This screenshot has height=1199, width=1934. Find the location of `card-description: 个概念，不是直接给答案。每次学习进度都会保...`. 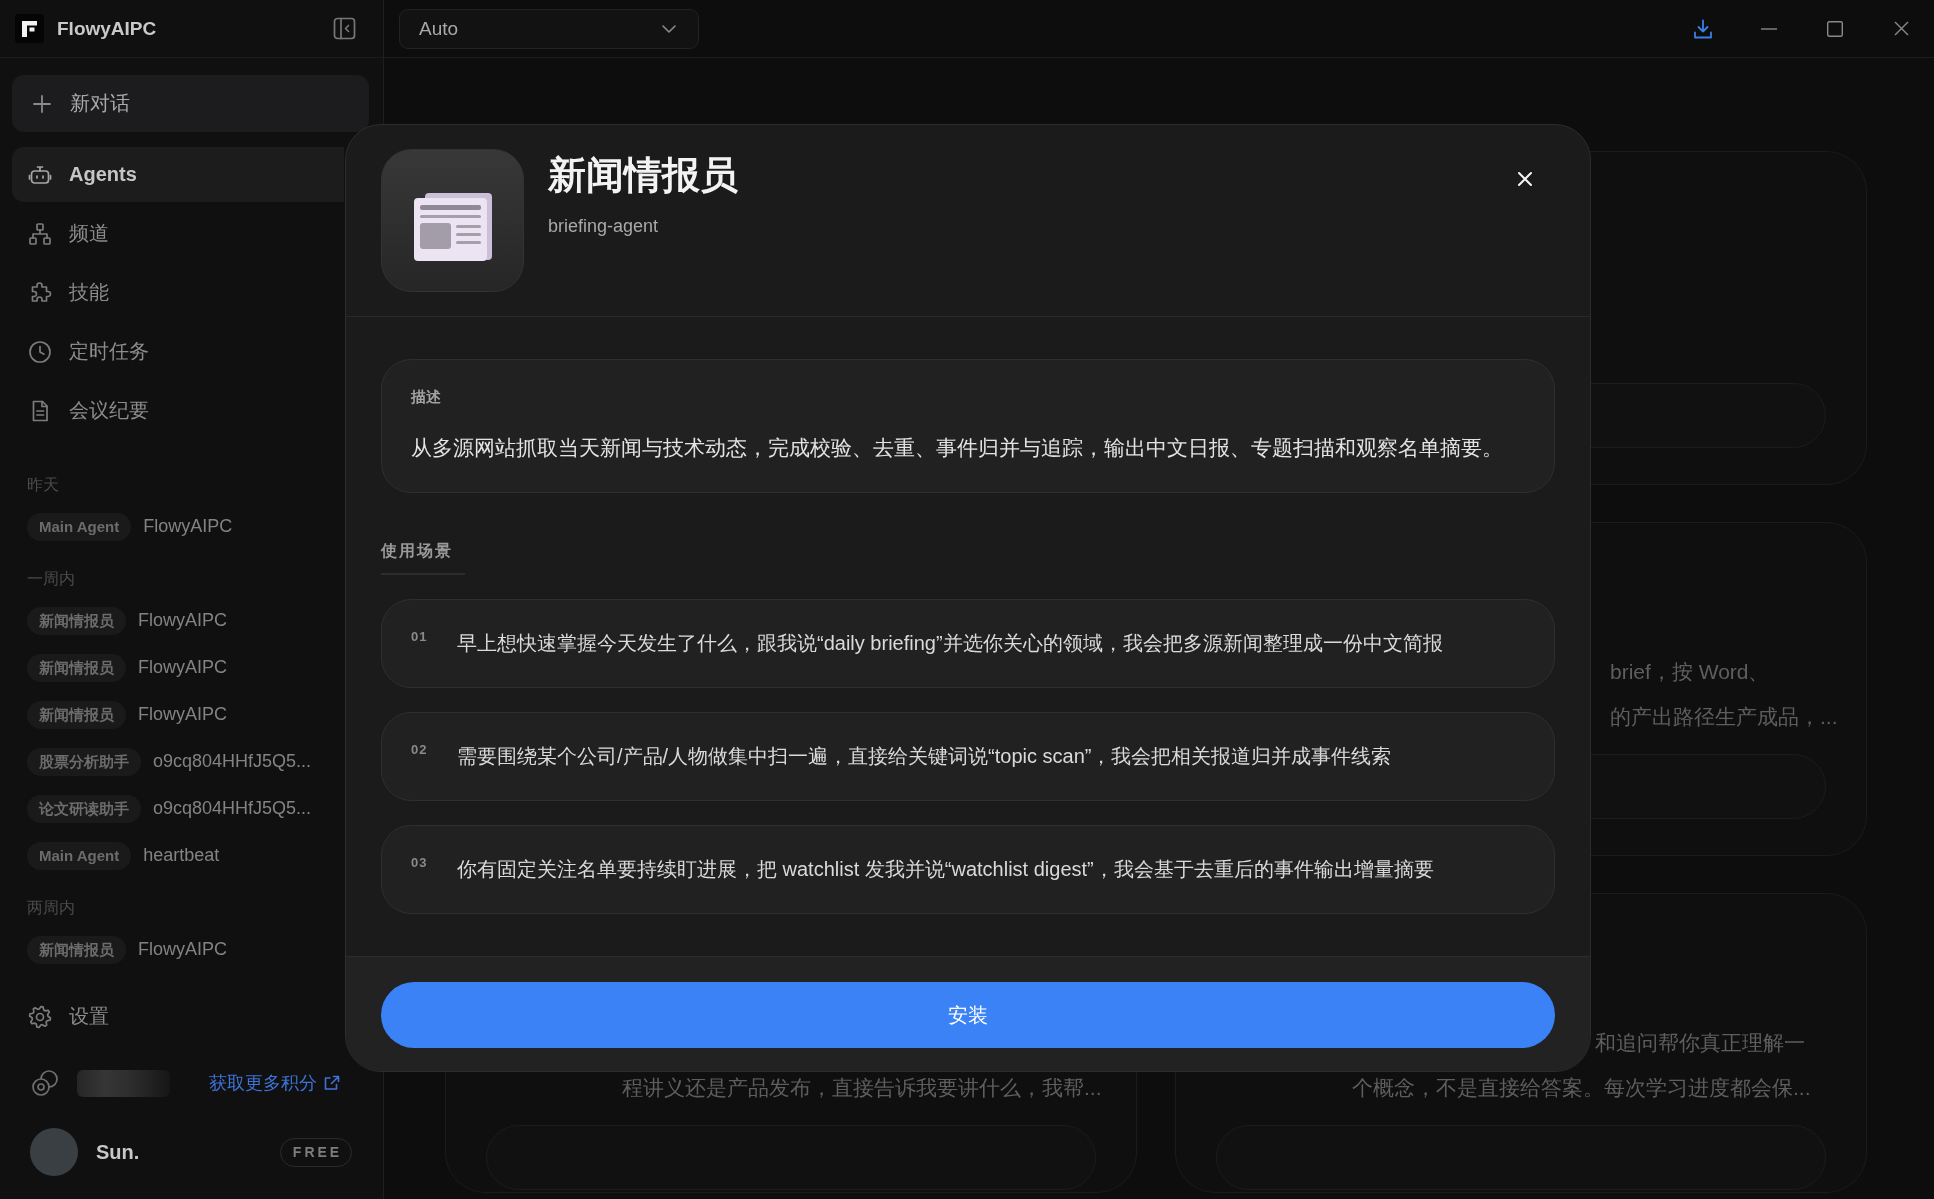

card-description: 个概念，不是直接给答案。每次学习进度都会保... is located at coordinates (1581, 1087).